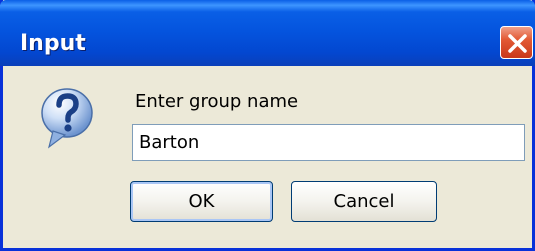 The width and height of the screenshot is (535, 251). Describe the element at coordinates (328, 142) in the screenshot. I see `group-name-input` at that location.